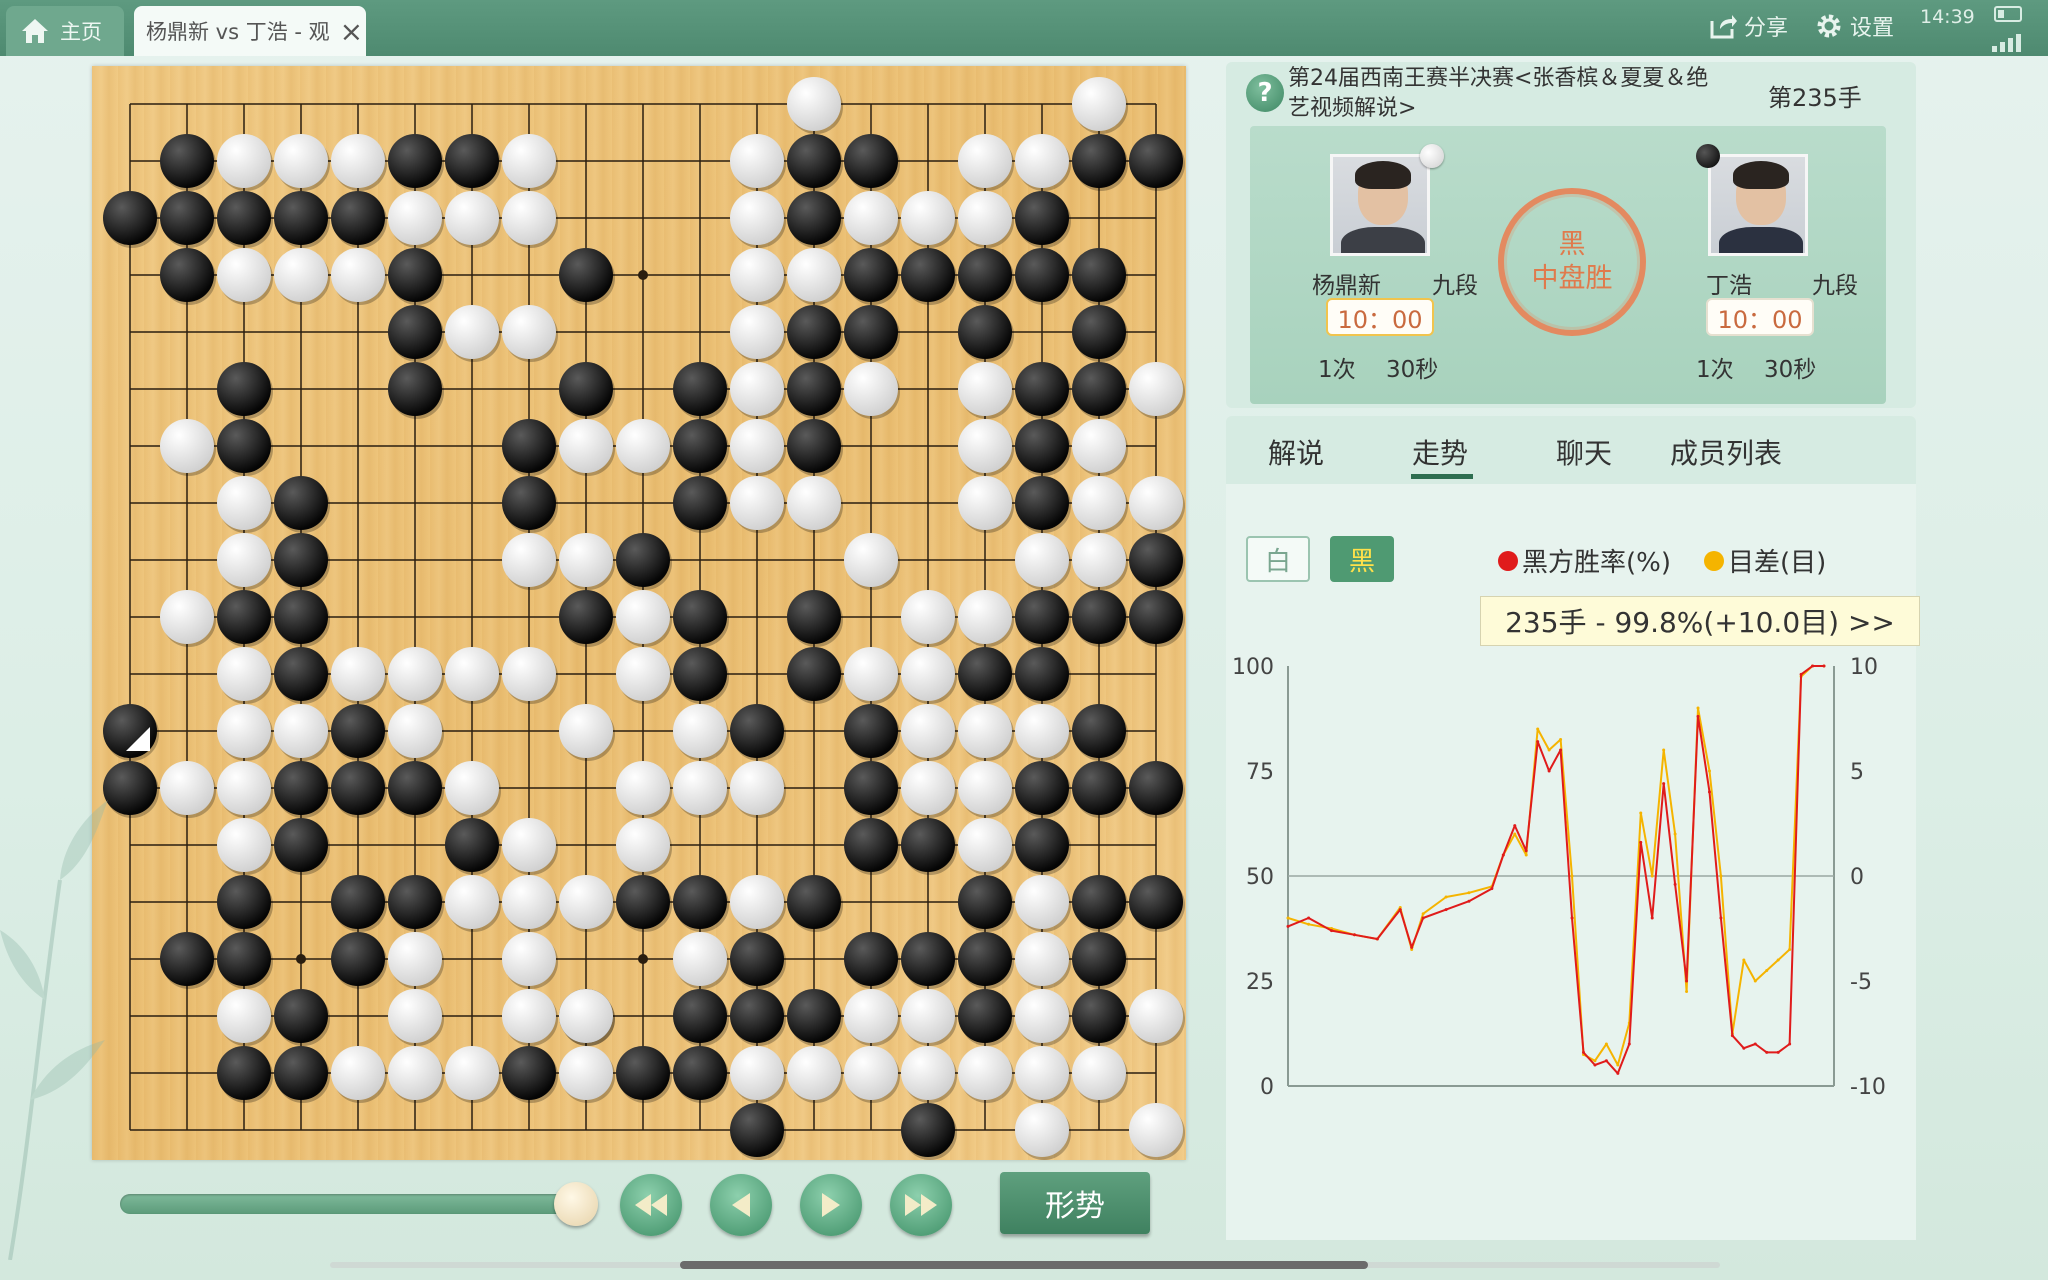 The width and height of the screenshot is (2048, 1280). I want to click on trend-tooltip: 235手 - 99.8%(+10.0目) >>, so click(1700, 621).